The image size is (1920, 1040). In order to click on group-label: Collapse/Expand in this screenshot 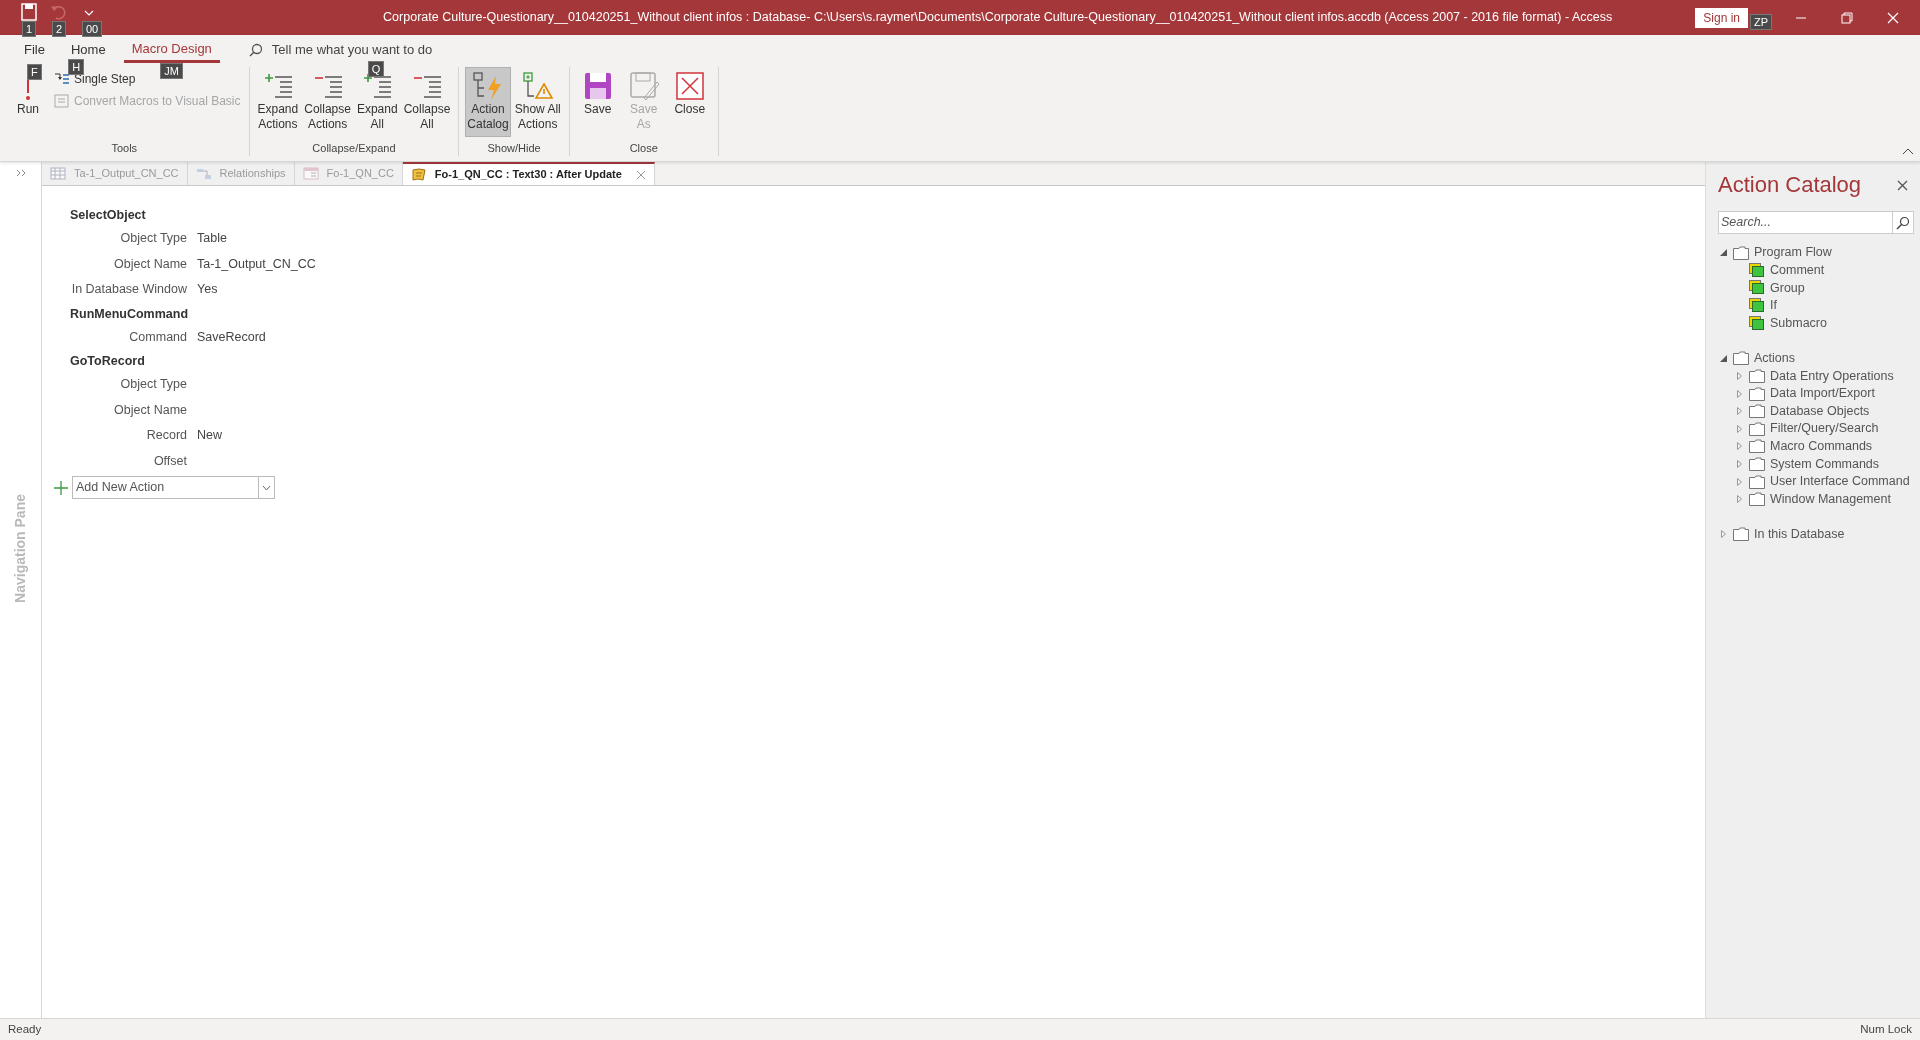, I will do `click(354, 148)`.